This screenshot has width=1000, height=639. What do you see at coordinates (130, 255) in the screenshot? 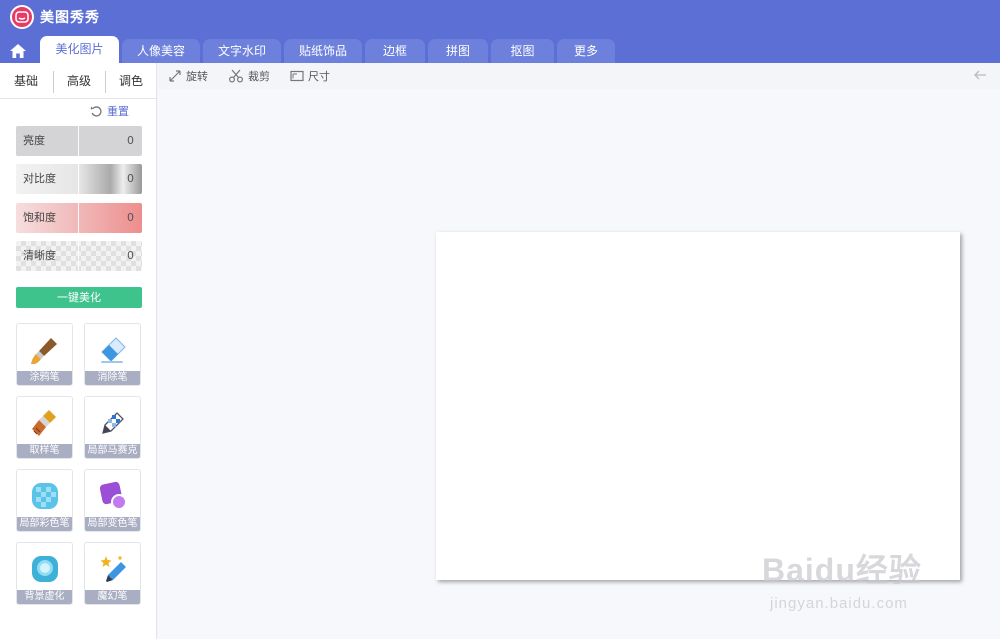
I see `clarity-value: 0` at bounding box center [130, 255].